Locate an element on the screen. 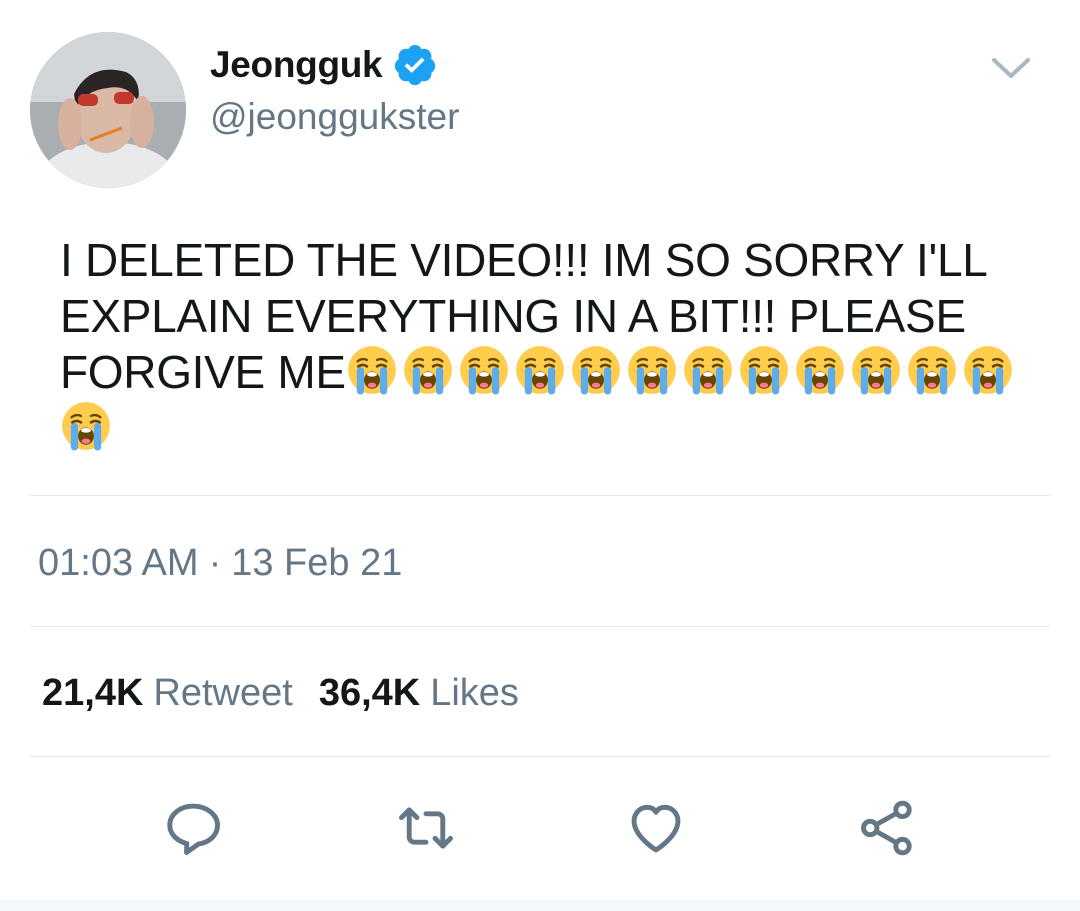 This screenshot has height=911, width=1080. tweet-text-line-with-emoji: FORGIVE ME is located at coordinates (555, 372).